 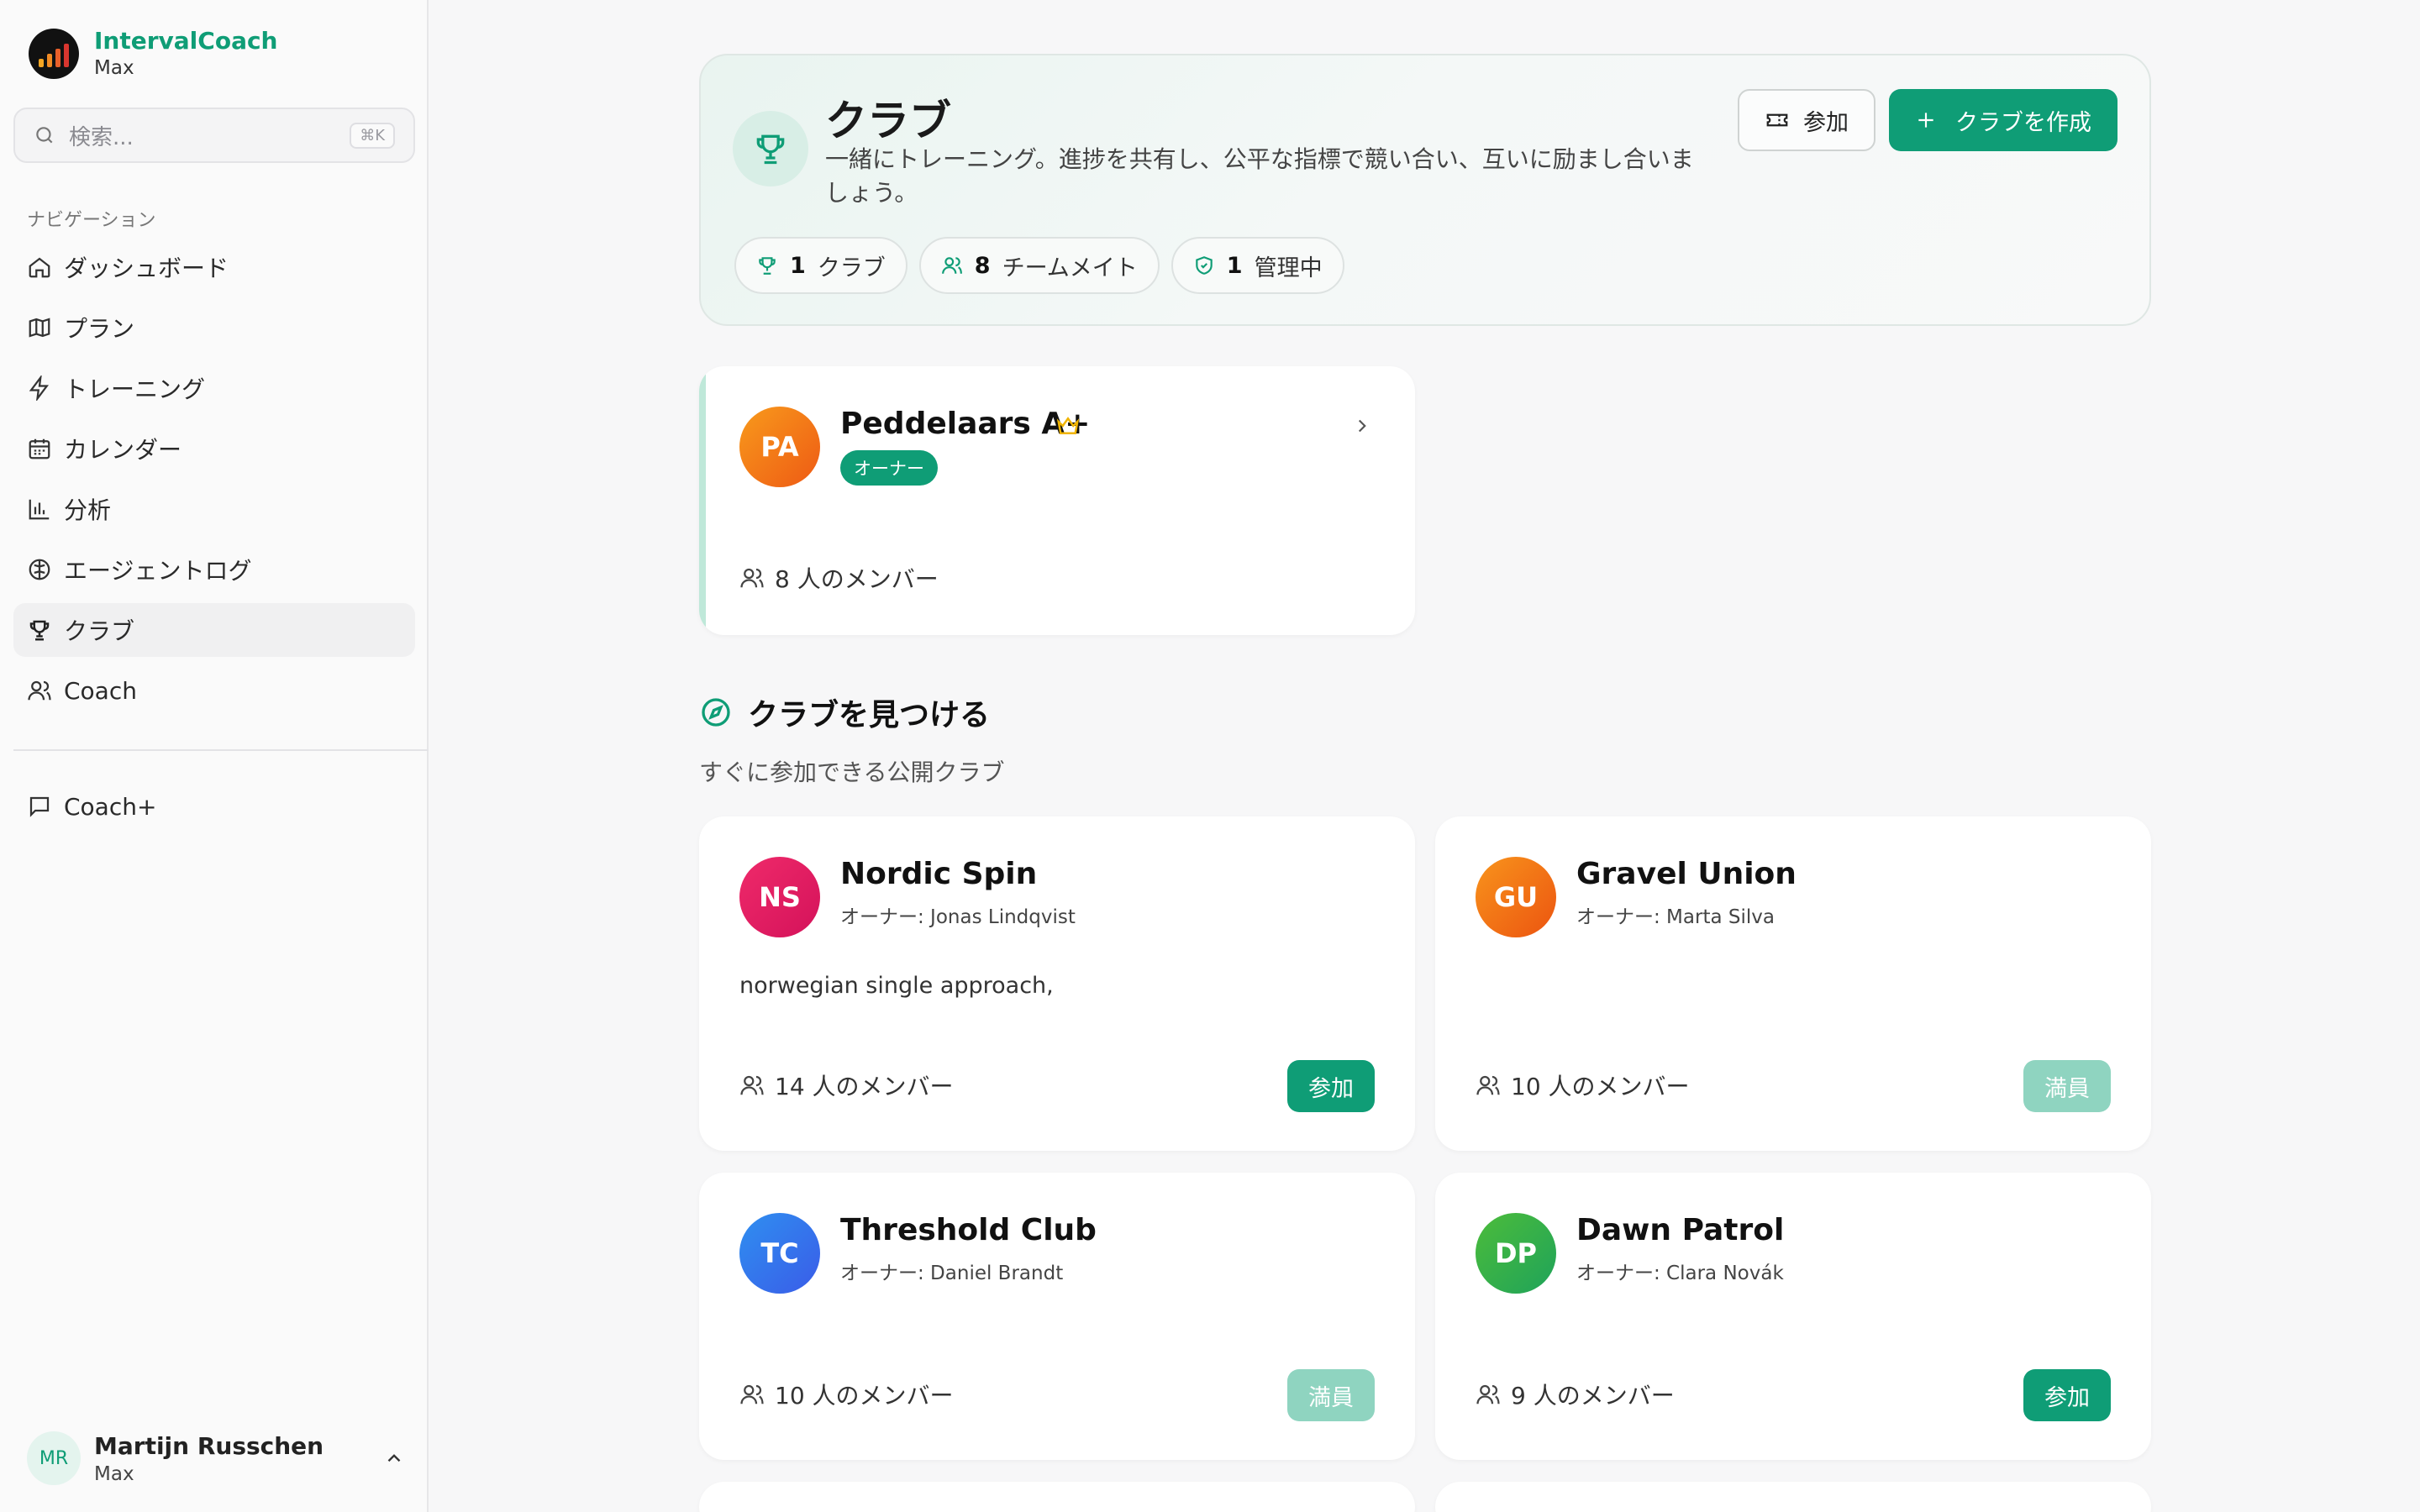 What do you see at coordinates (1057, 500) in the screenshot?
I see `my-club-card: PA Peddelaars A+ オーナー 8 人のメンバー` at bounding box center [1057, 500].